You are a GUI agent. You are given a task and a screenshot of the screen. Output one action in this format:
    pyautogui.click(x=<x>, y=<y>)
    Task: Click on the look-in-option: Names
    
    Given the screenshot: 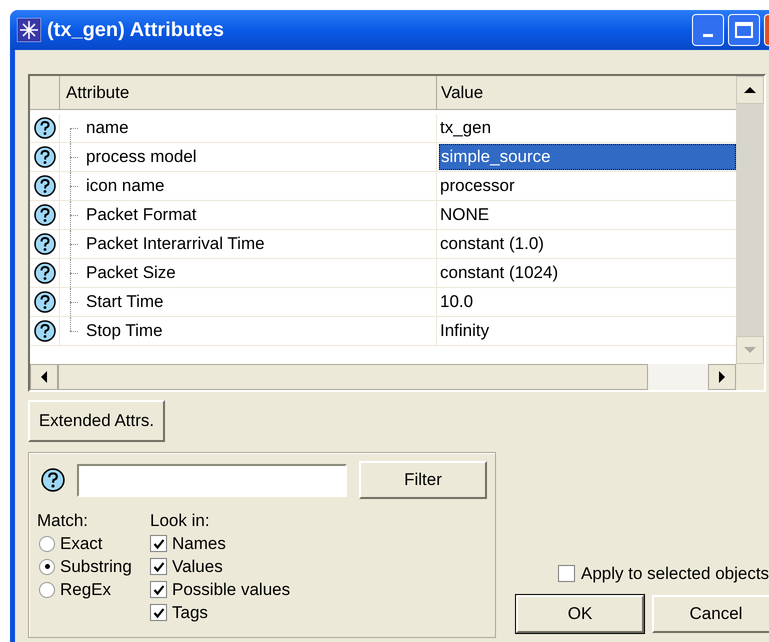 What is the action you would take?
    pyautogui.click(x=199, y=543)
    